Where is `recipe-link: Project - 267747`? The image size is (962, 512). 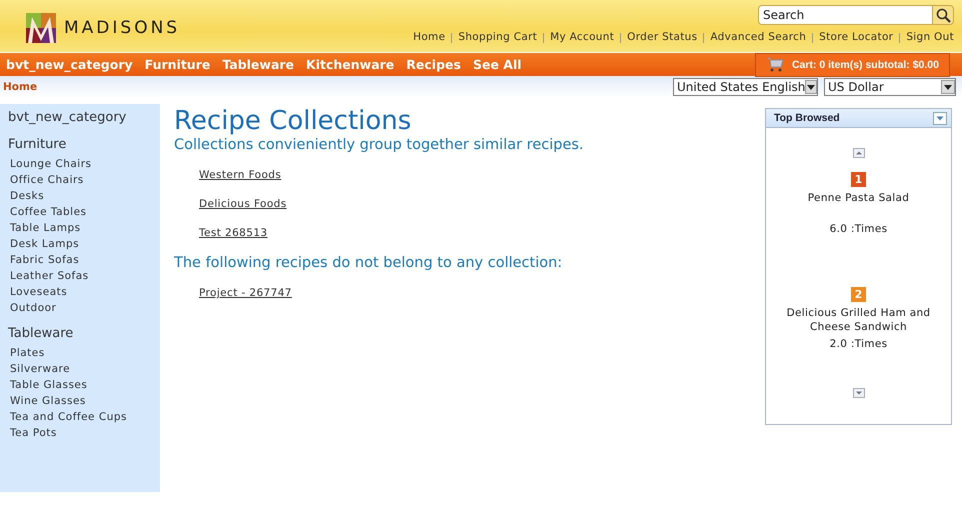 recipe-link: Project - 267747 is located at coordinates (245, 293).